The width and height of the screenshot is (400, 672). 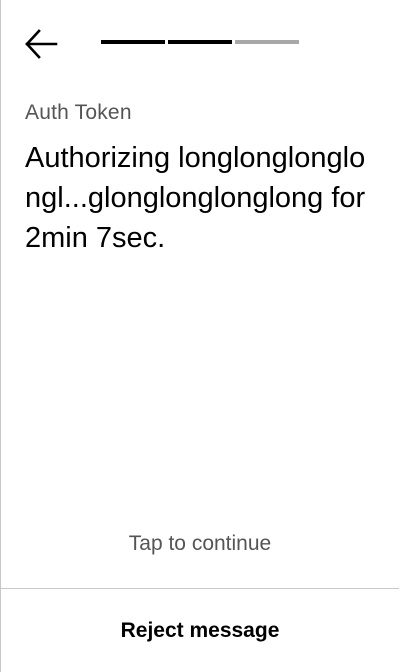 I want to click on arrow-left-icon, so click(x=41, y=44).